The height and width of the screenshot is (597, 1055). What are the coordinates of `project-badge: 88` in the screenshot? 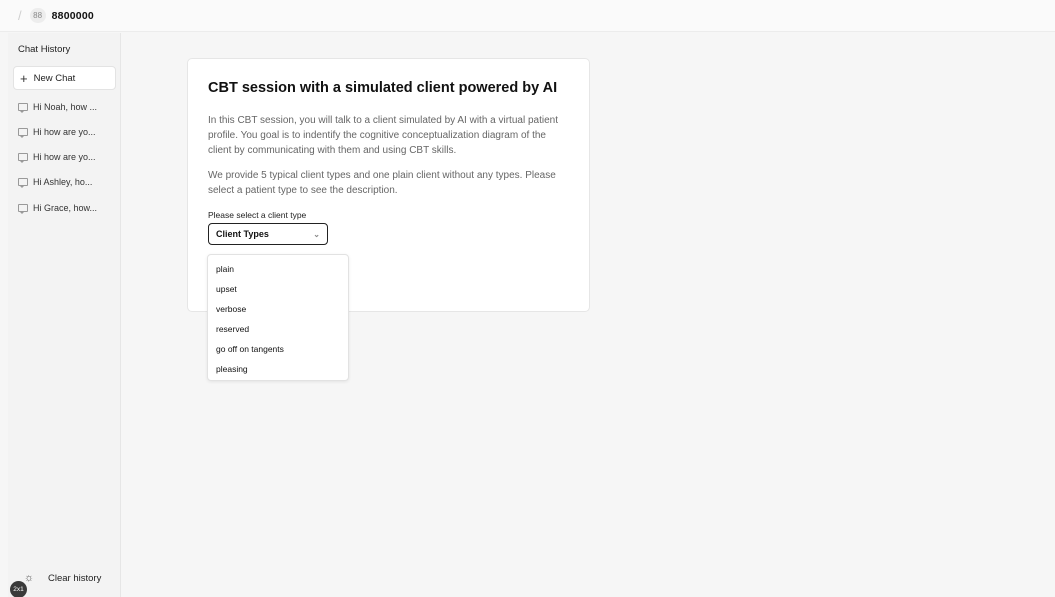 It's located at (37, 15).